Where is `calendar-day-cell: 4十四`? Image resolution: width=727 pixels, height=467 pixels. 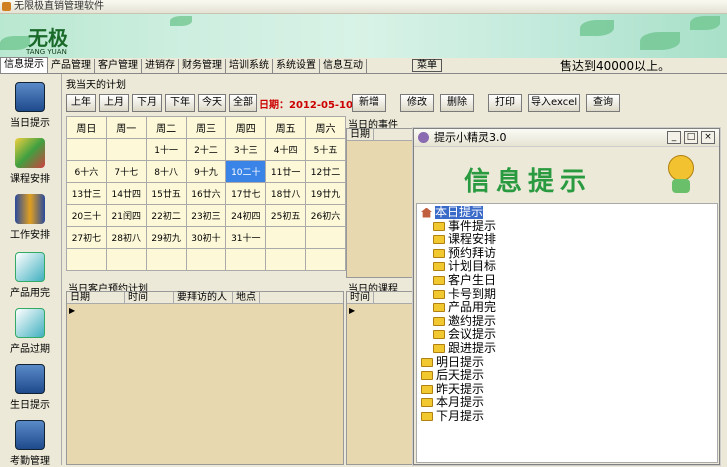 calendar-day-cell: 4十四 is located at coordinates (286, 149).